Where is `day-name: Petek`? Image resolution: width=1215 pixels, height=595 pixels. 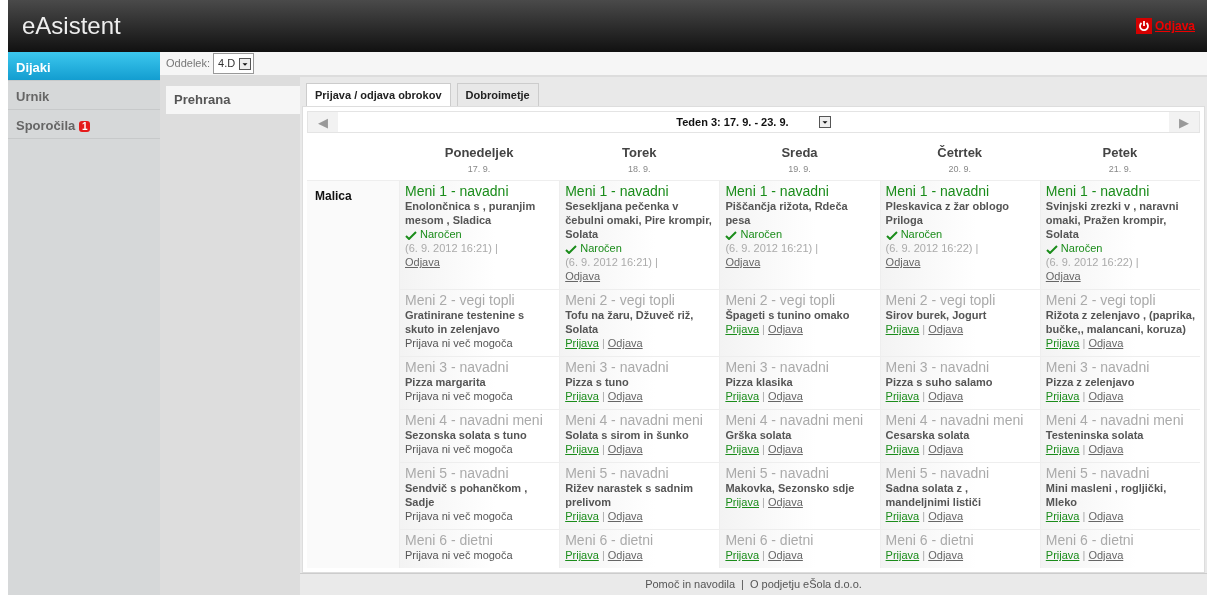 day-name: Petek is located at coordinates (1120, 153).